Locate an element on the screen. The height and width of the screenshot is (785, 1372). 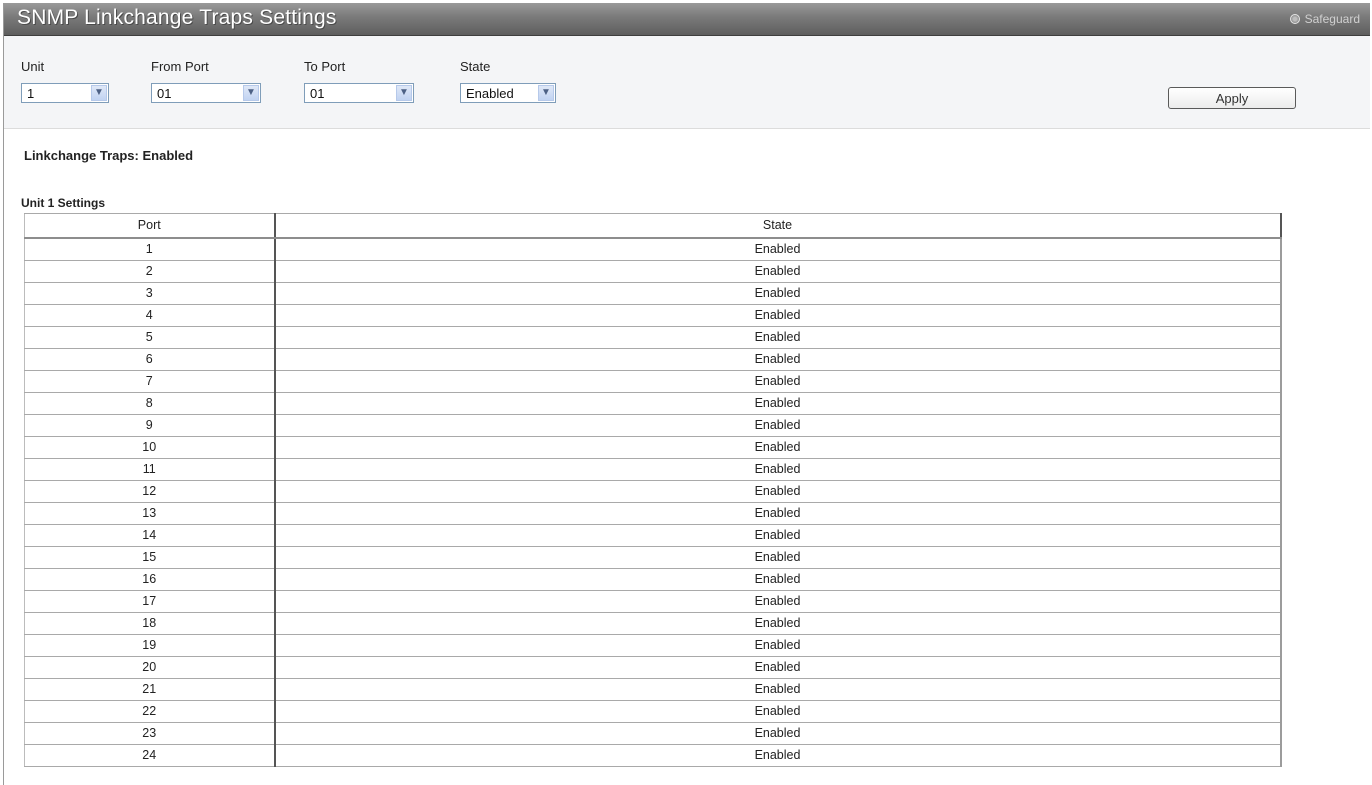
unit-select-value: 1 is located at coordinates (31, 93).